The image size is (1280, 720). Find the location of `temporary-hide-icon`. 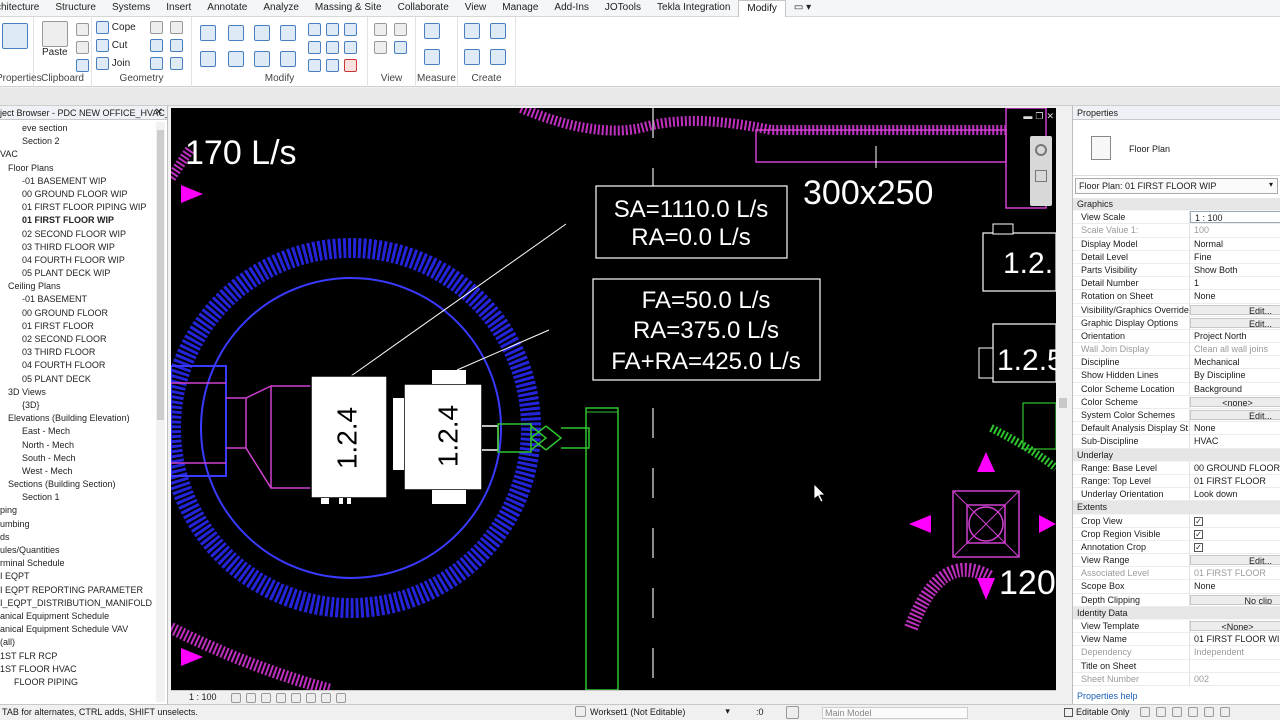

temporary-hide-icon is located at coordinates (326, 698).